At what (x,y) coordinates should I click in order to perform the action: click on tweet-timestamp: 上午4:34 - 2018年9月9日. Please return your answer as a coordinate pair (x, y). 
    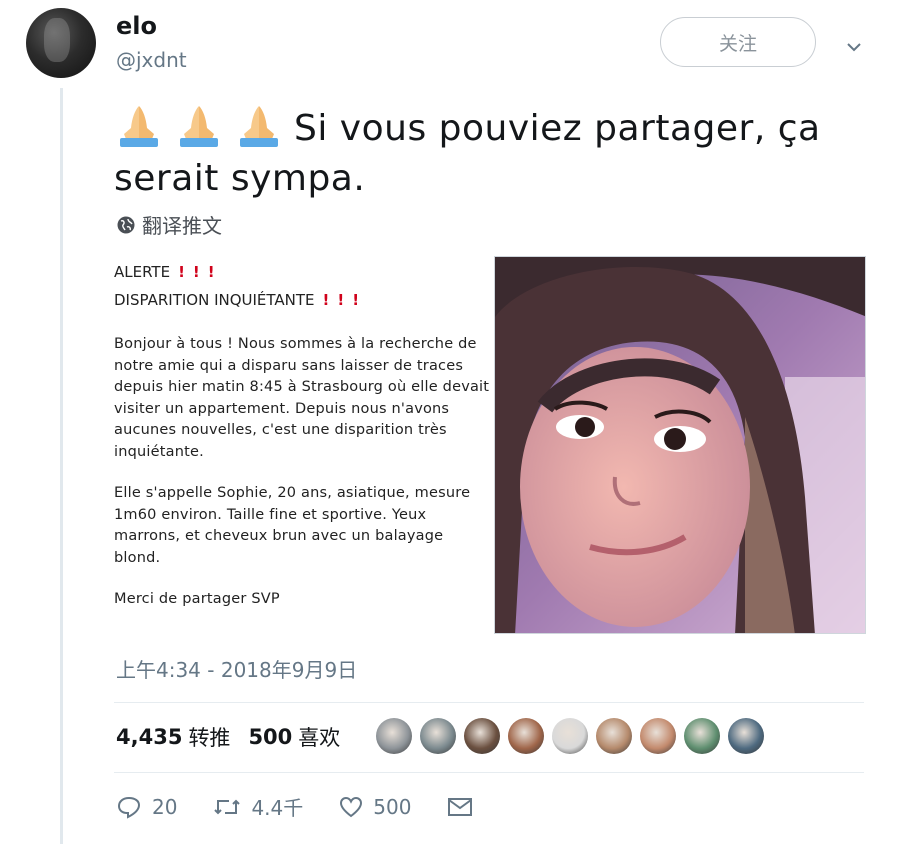
    Looking at the image, I should click on (236, 668).